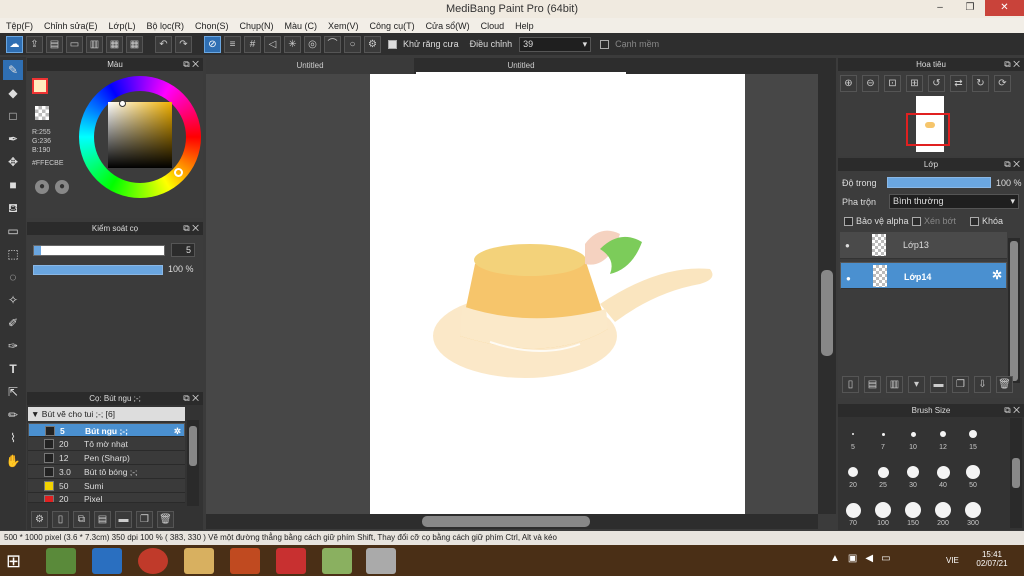  What do you see at coordinates (394, 44) in the screenshot?
I see `antialias-checkbox` at bounding box center [394, 44].